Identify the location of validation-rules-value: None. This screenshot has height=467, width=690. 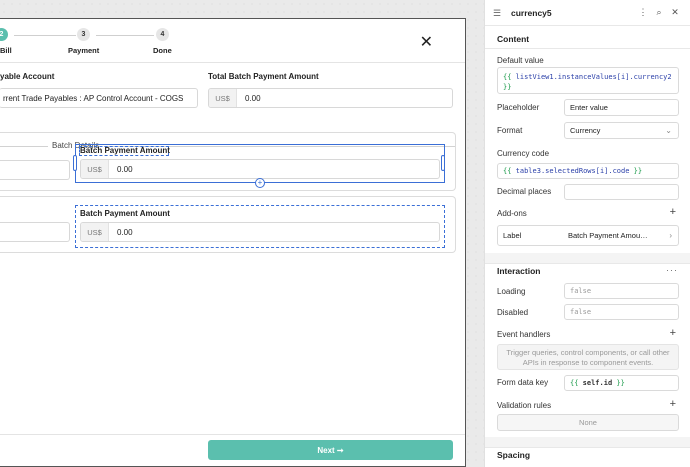
(588, 422).